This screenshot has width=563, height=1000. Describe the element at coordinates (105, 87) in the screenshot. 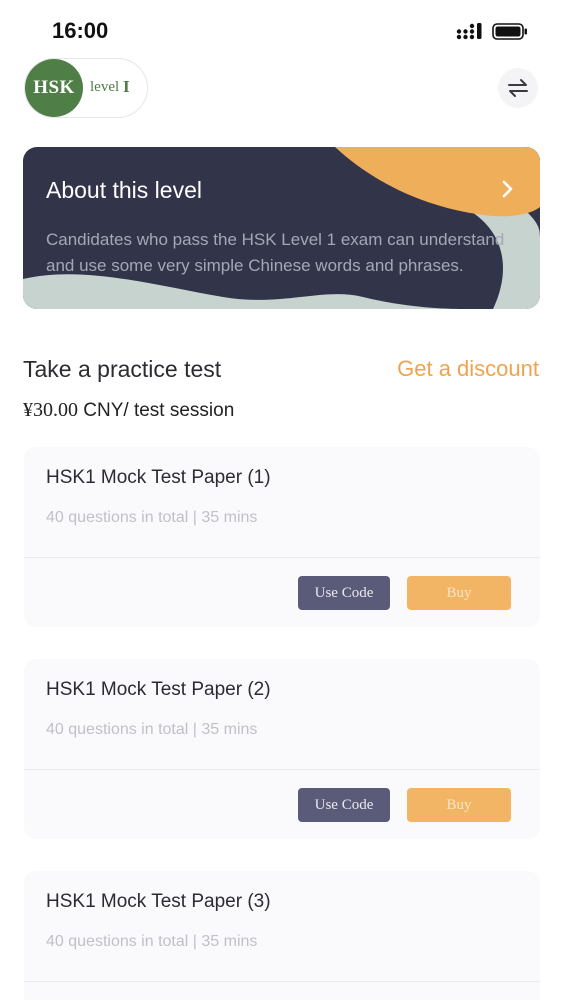

I see `level-label: level` at that location.